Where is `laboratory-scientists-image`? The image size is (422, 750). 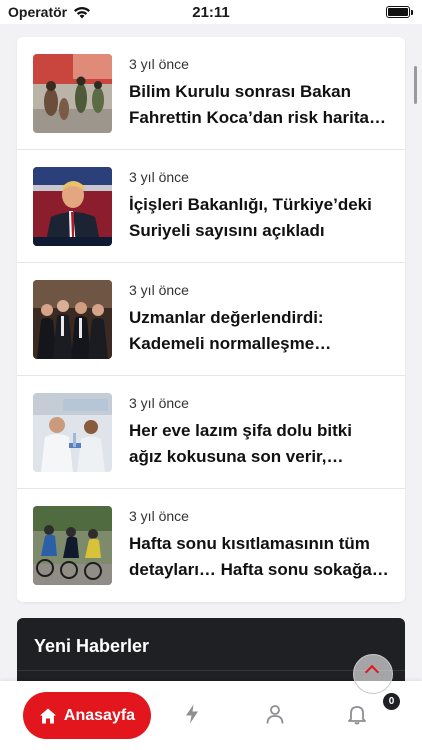
laboratory-scientists-image is located at coordinates (72, 432).